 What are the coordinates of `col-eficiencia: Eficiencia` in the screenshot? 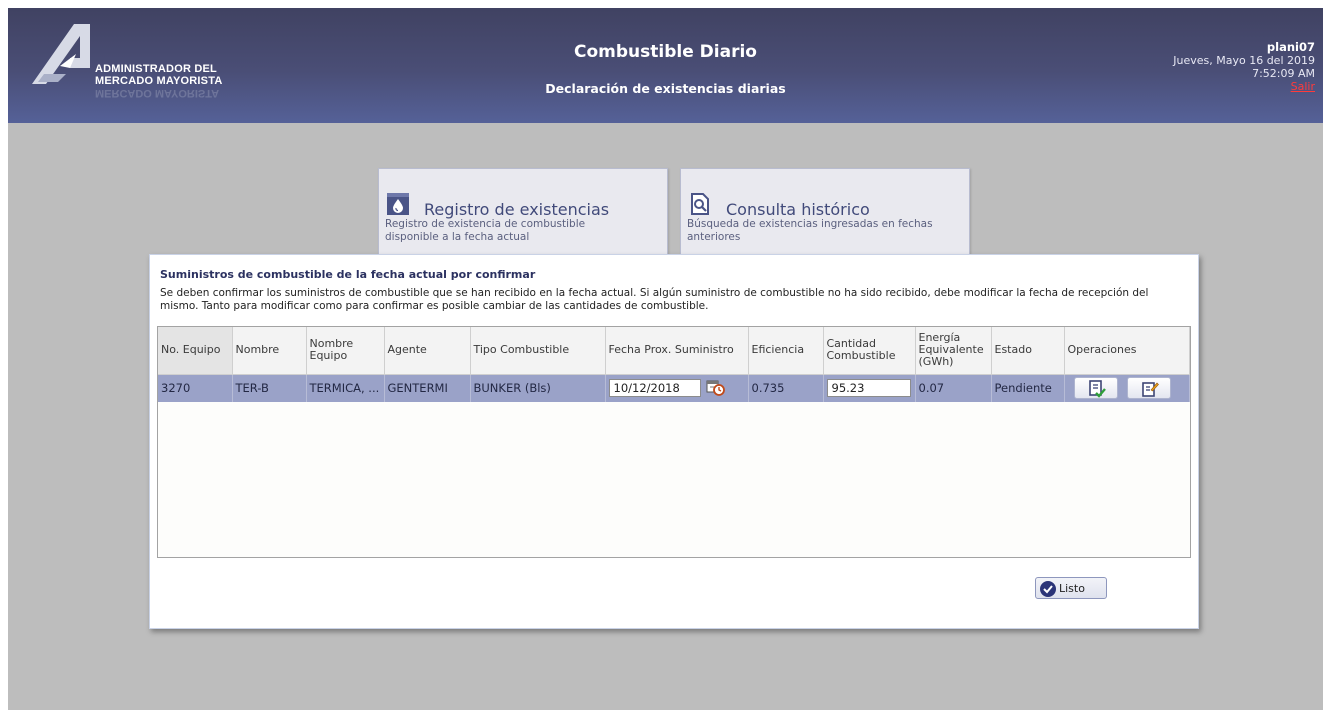 It's located at (786, 351).